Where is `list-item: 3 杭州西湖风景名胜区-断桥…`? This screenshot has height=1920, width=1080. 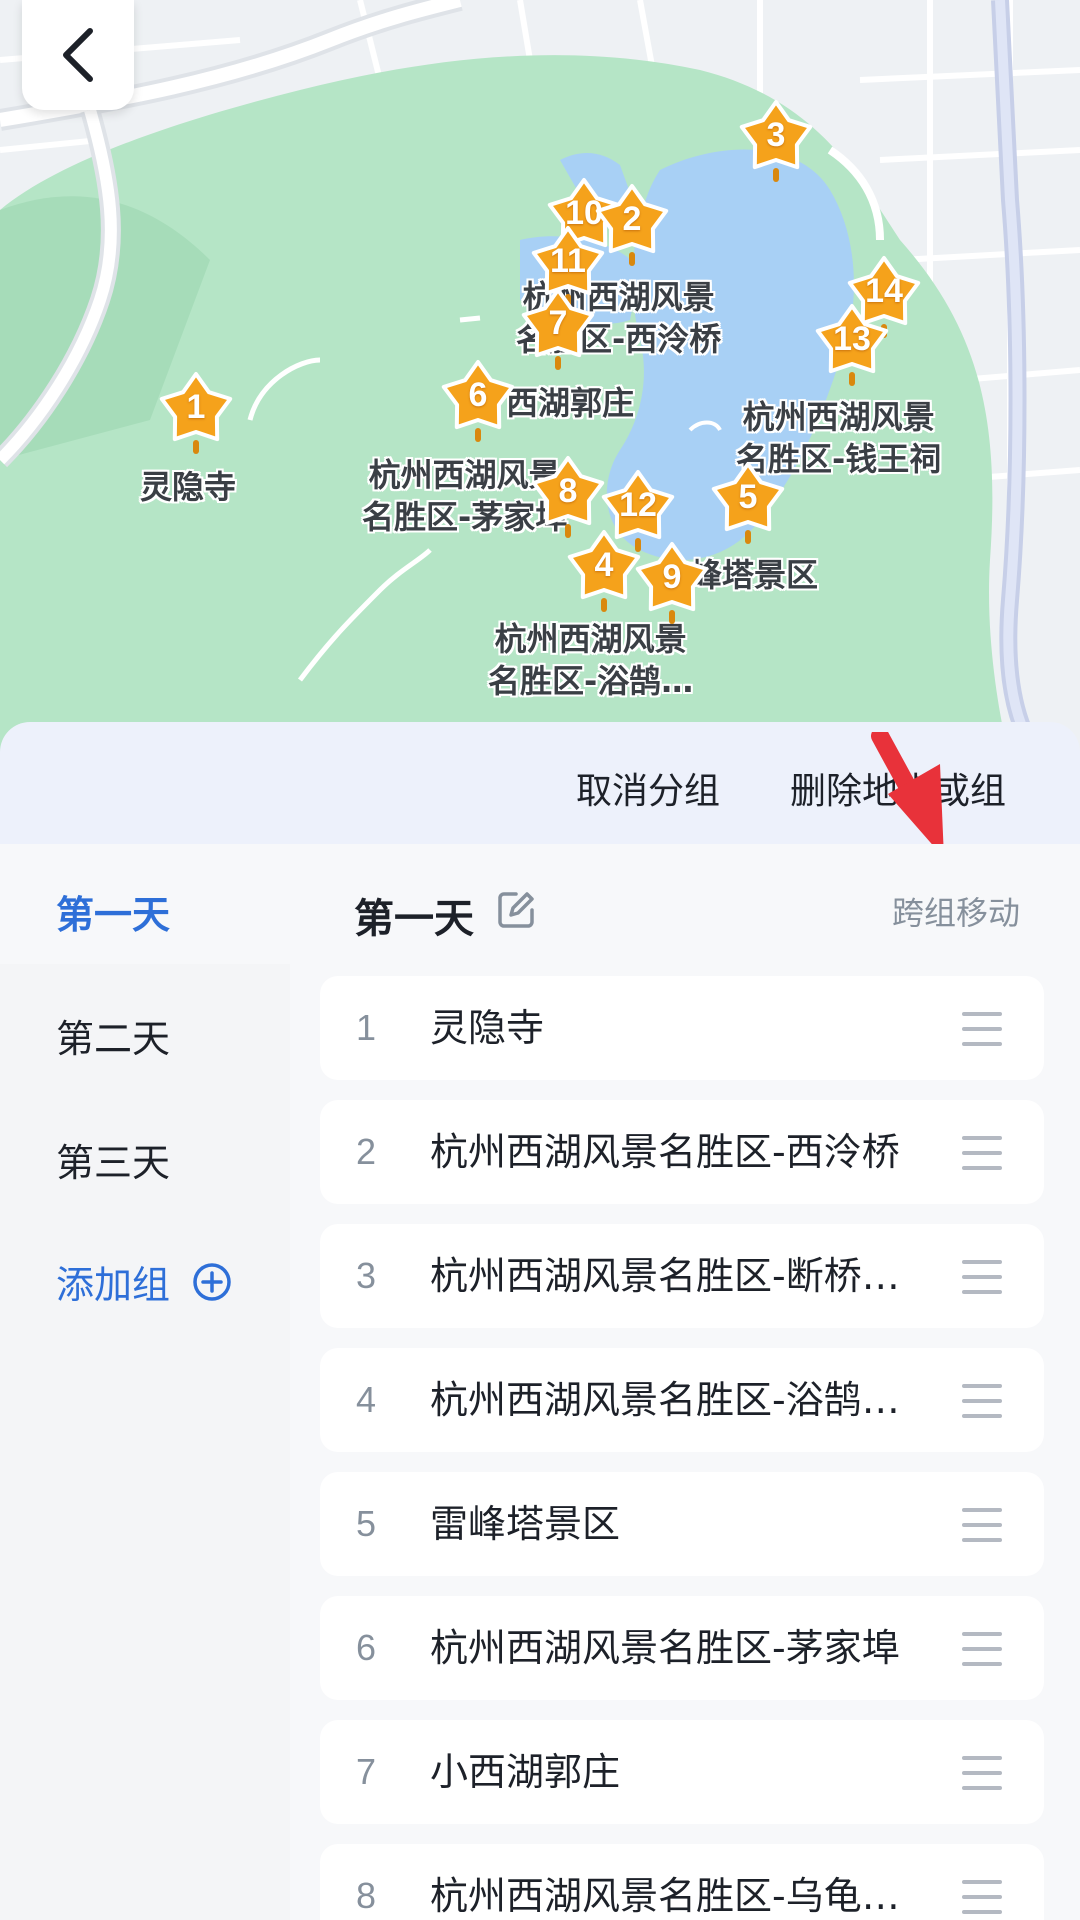
list-item: 3 杭州西湖风景名胜区-断桥… is located at coordinates (682, 1276).